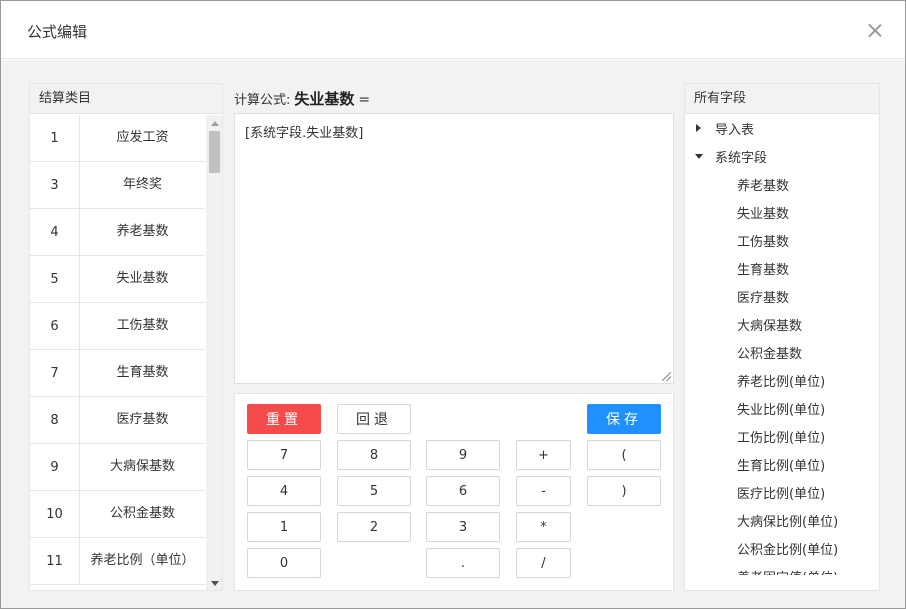 The height and width of the screenshot is (609, 906). I want to click on tree-leaf: 生育基数, so click(782, 268).